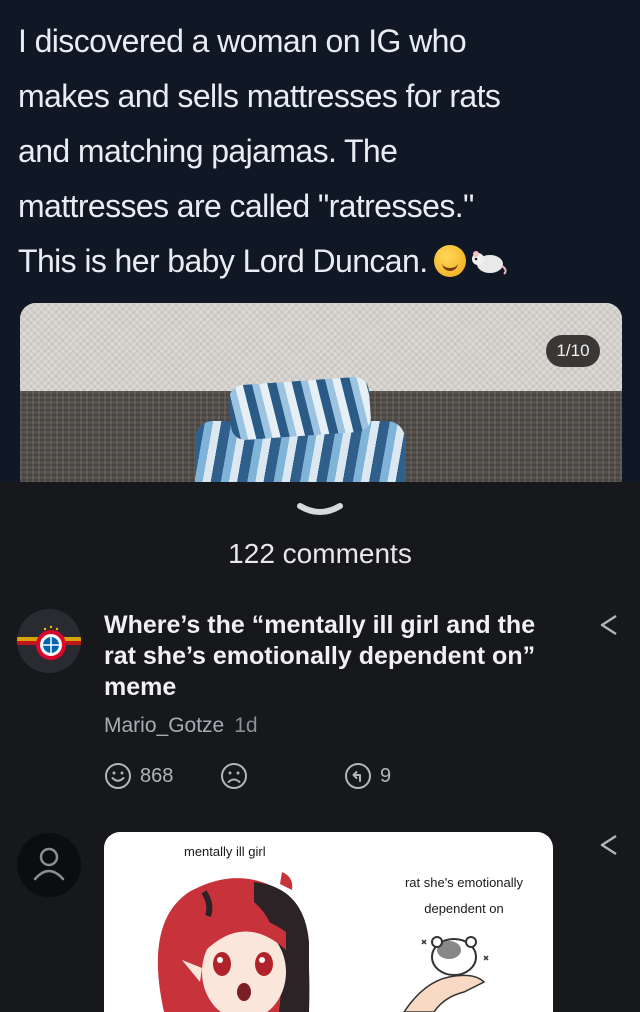 The image size is (640, 1012). I want to click on comment-author: Mario_Gotze, so click(164, 725).